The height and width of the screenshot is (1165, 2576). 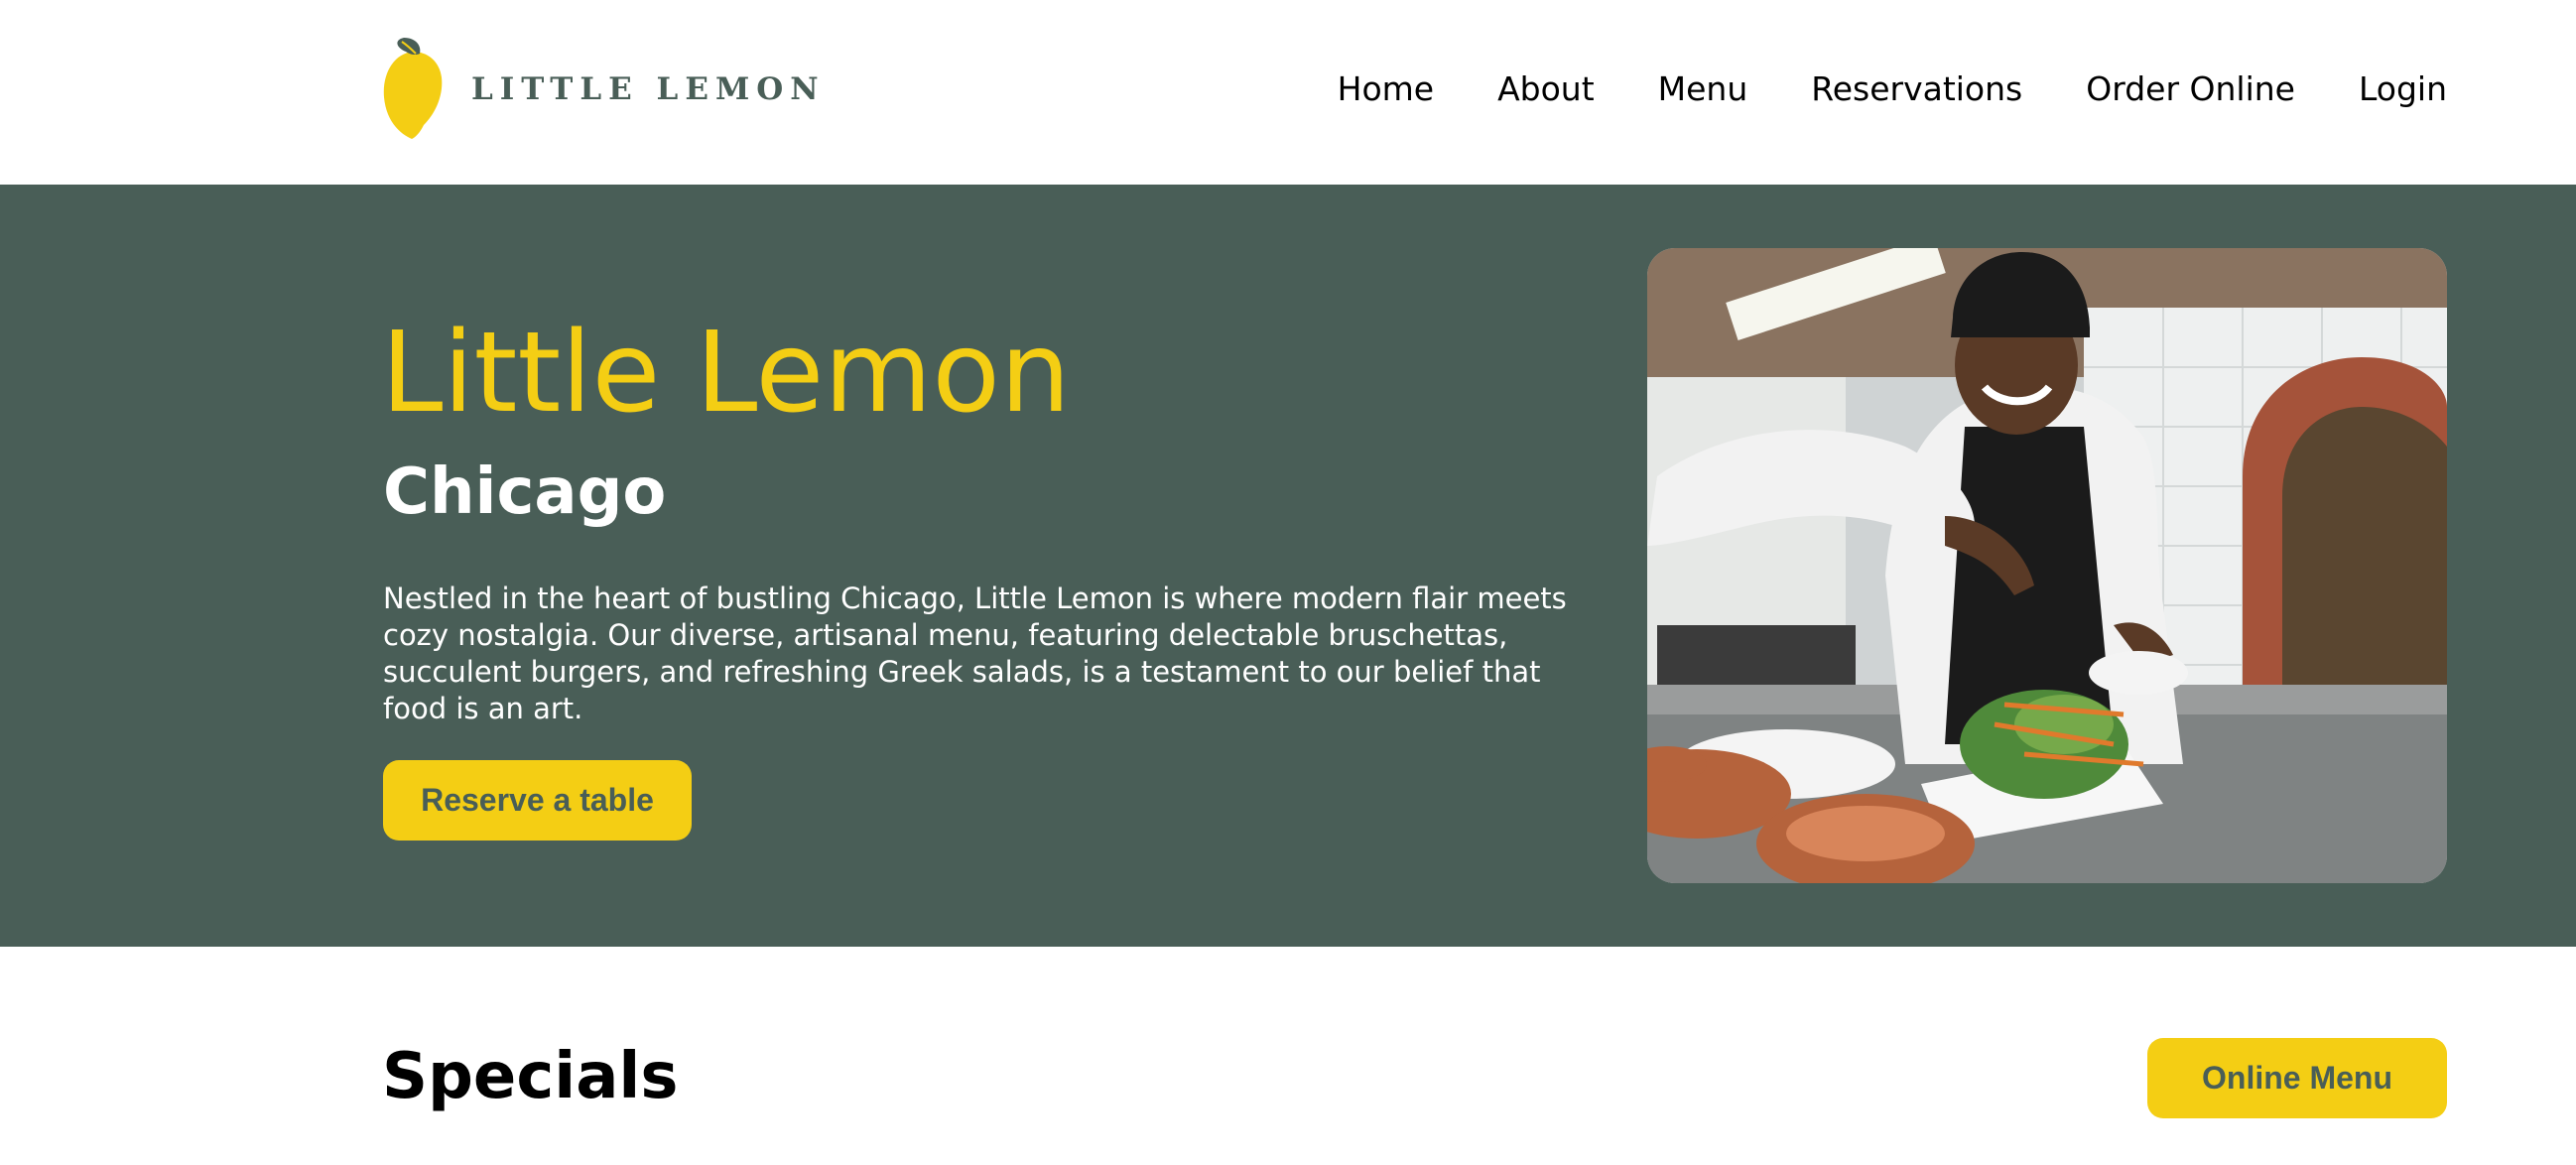 What do you see at coordinates (531, 1076) in the screenshot?
I see `specials-title: Specials` at bounding box center [531, 1076].